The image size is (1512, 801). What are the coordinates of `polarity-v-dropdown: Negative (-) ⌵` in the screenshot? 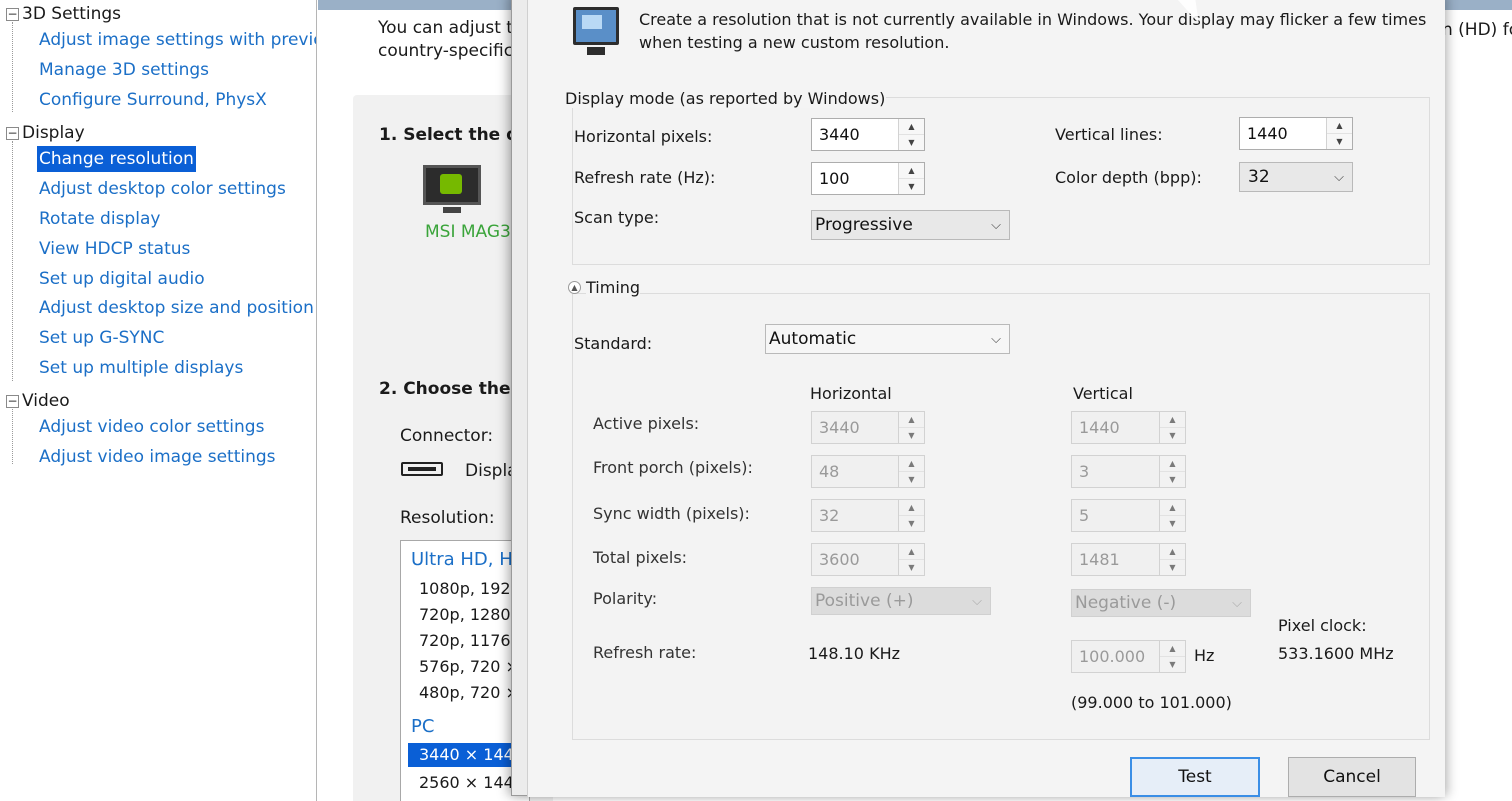 It's located at (1161, 603).